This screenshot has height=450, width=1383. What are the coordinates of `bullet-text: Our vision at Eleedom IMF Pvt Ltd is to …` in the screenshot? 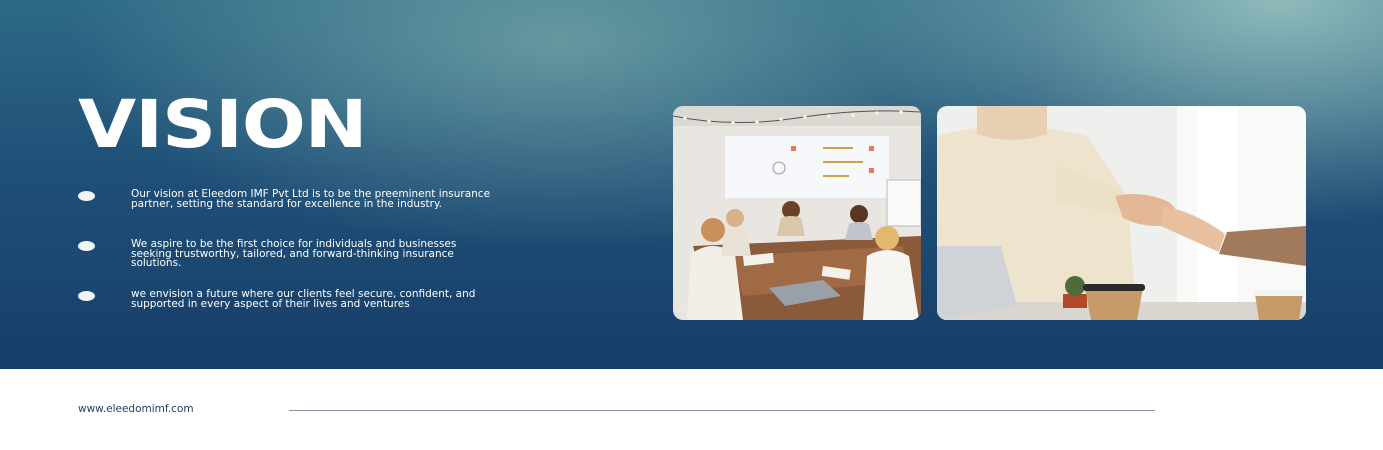 It's located at (311, 199).